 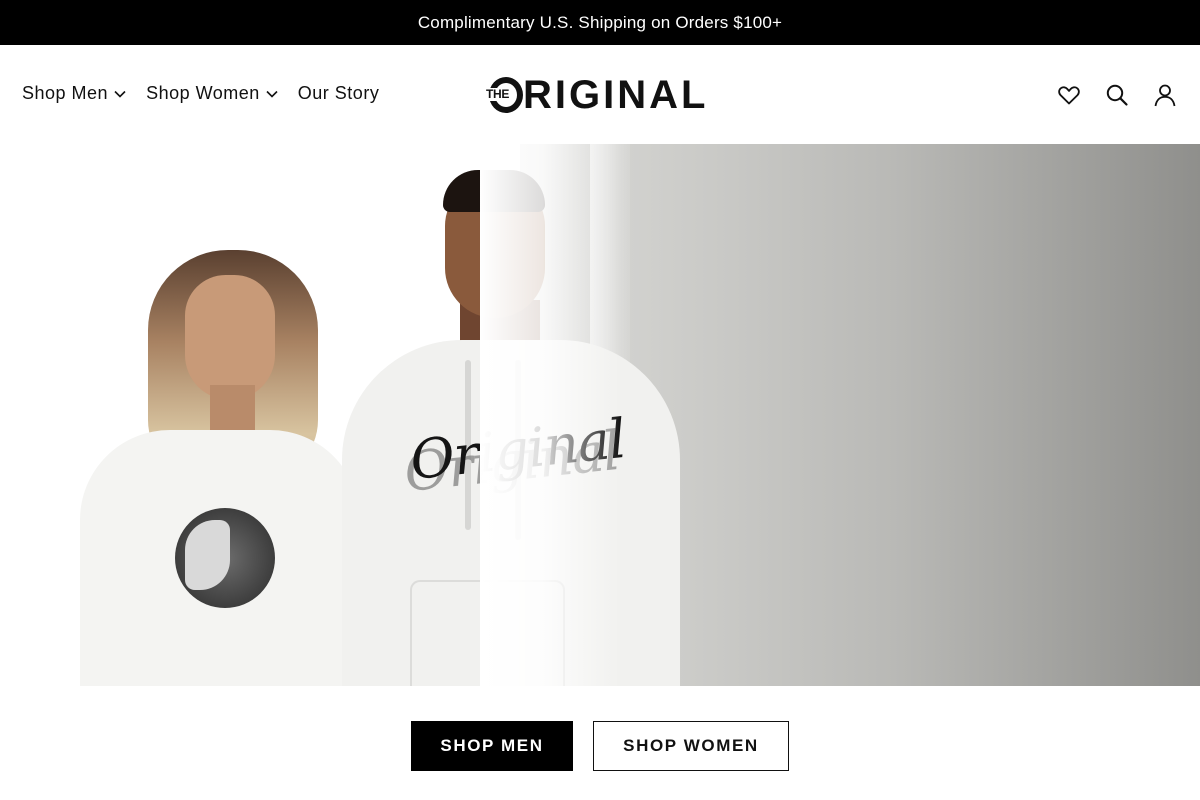 I want to click on nav-our-story-label: Our Story, so click(x=338, y=93).